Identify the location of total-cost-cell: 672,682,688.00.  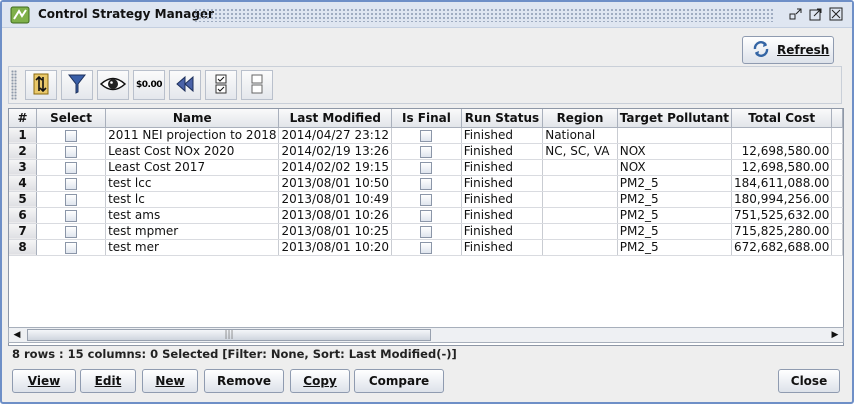
(782, 247).